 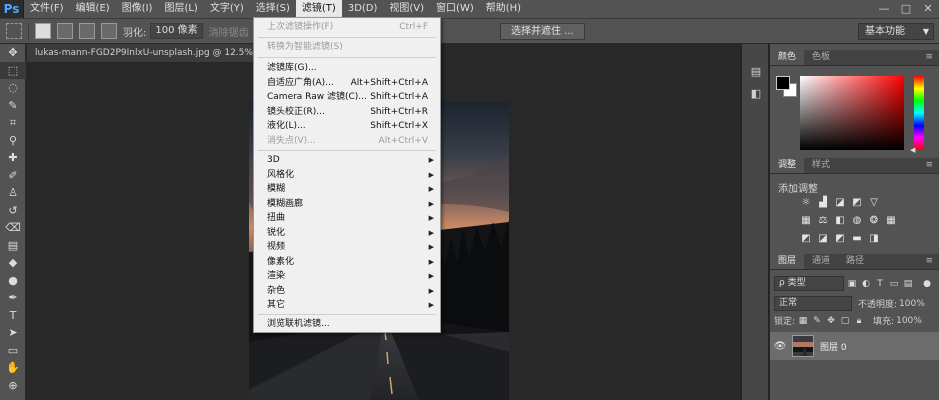 What do you see at coordinates (347, 305) in the screenshot?
I see `menu-item-other: 其它 ▶` at bounding box center [347, 305].